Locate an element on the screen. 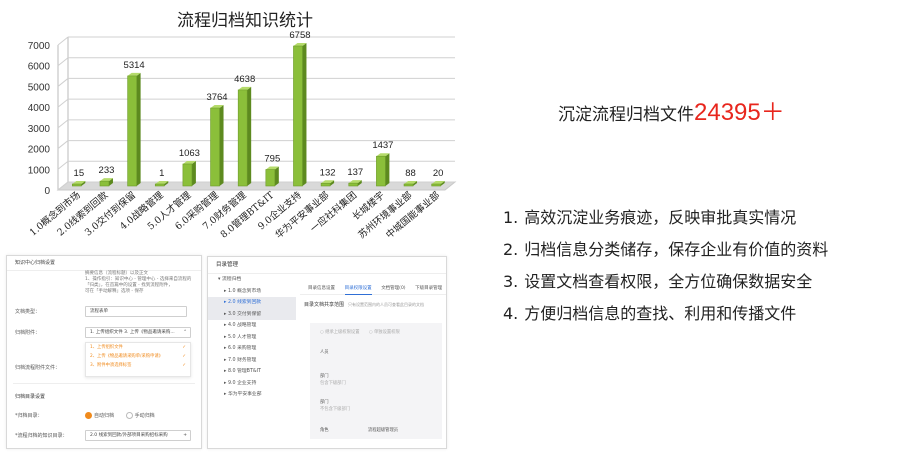 This screenshot has height=452, width=902. tree-item: ▸ 华为平安事业部 is located at coordinates (252, 395).